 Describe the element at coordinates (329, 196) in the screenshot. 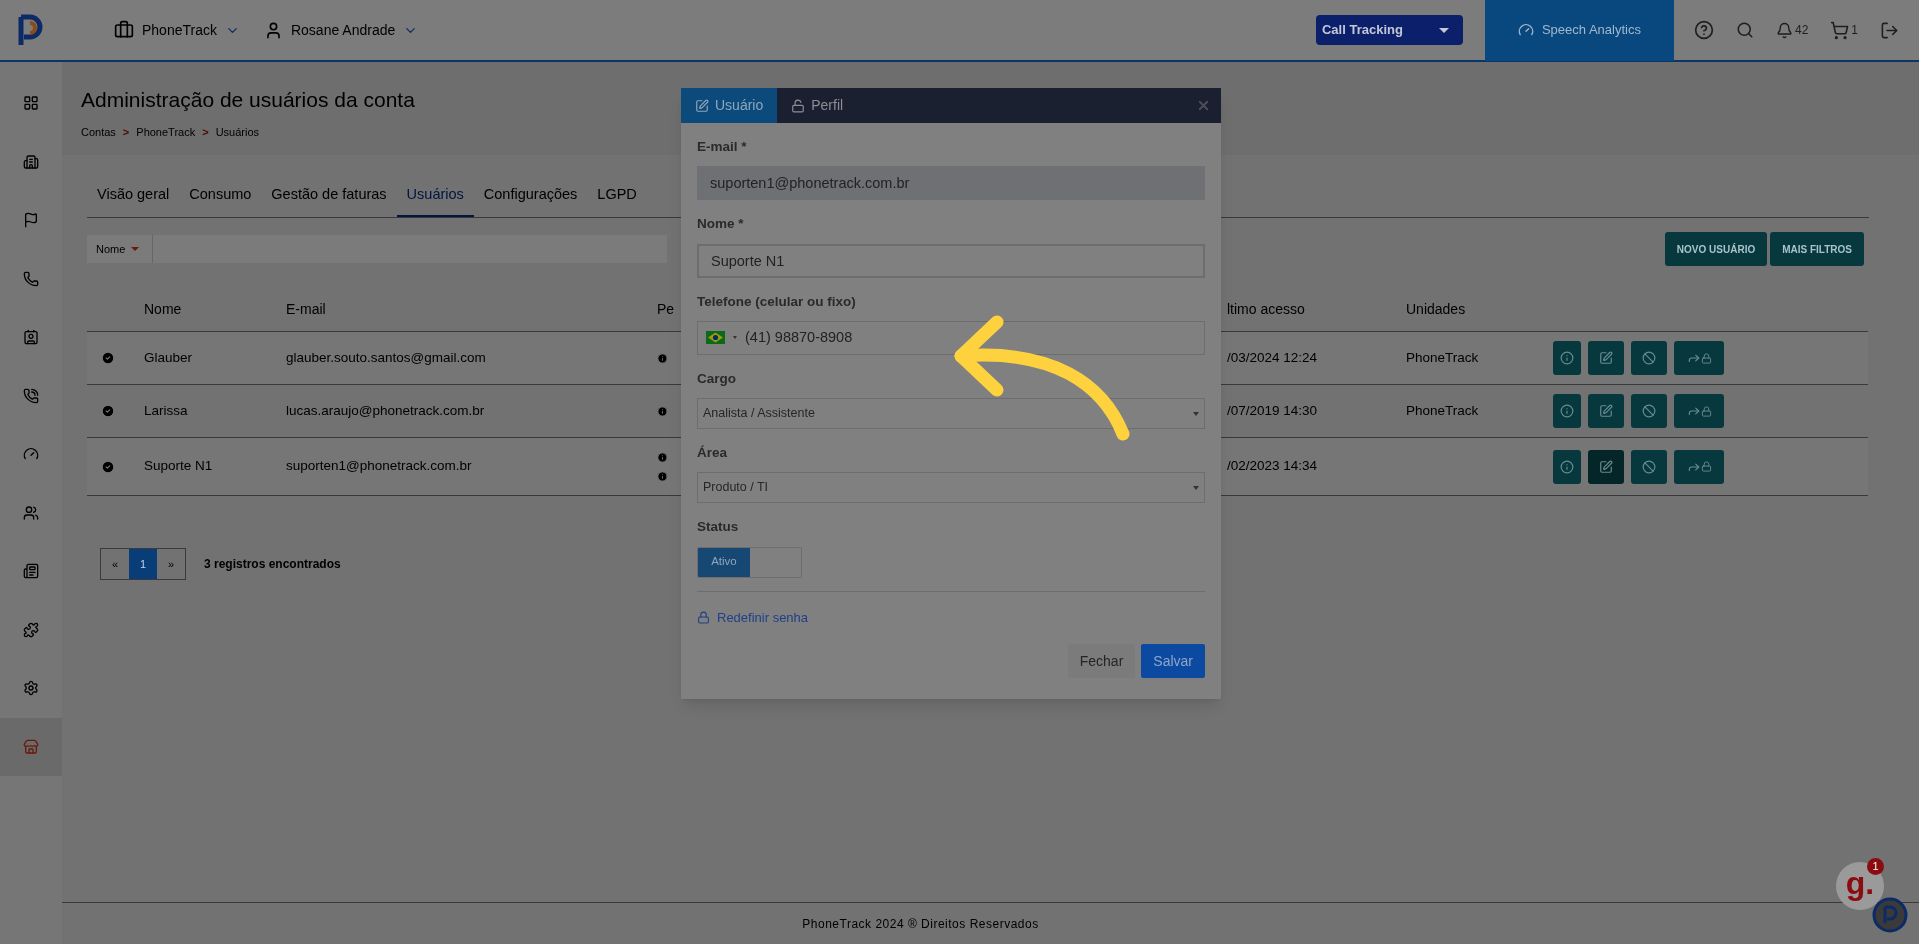

I see `tab: Gestão de faturas` at that location.